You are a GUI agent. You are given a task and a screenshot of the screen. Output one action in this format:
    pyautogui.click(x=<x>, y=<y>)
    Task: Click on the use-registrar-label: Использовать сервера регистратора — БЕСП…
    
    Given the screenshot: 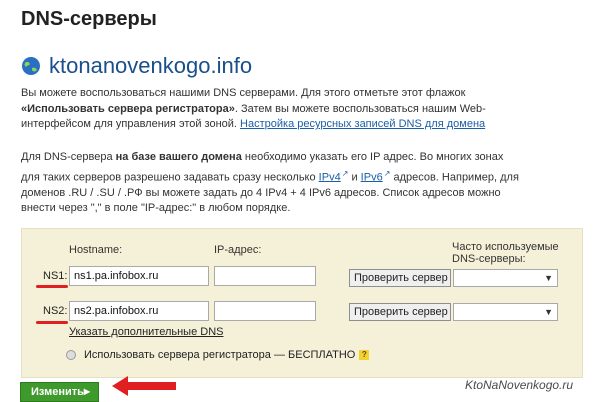 What is the action you would take?
    pyautogui.click(x=220, y=355)
    